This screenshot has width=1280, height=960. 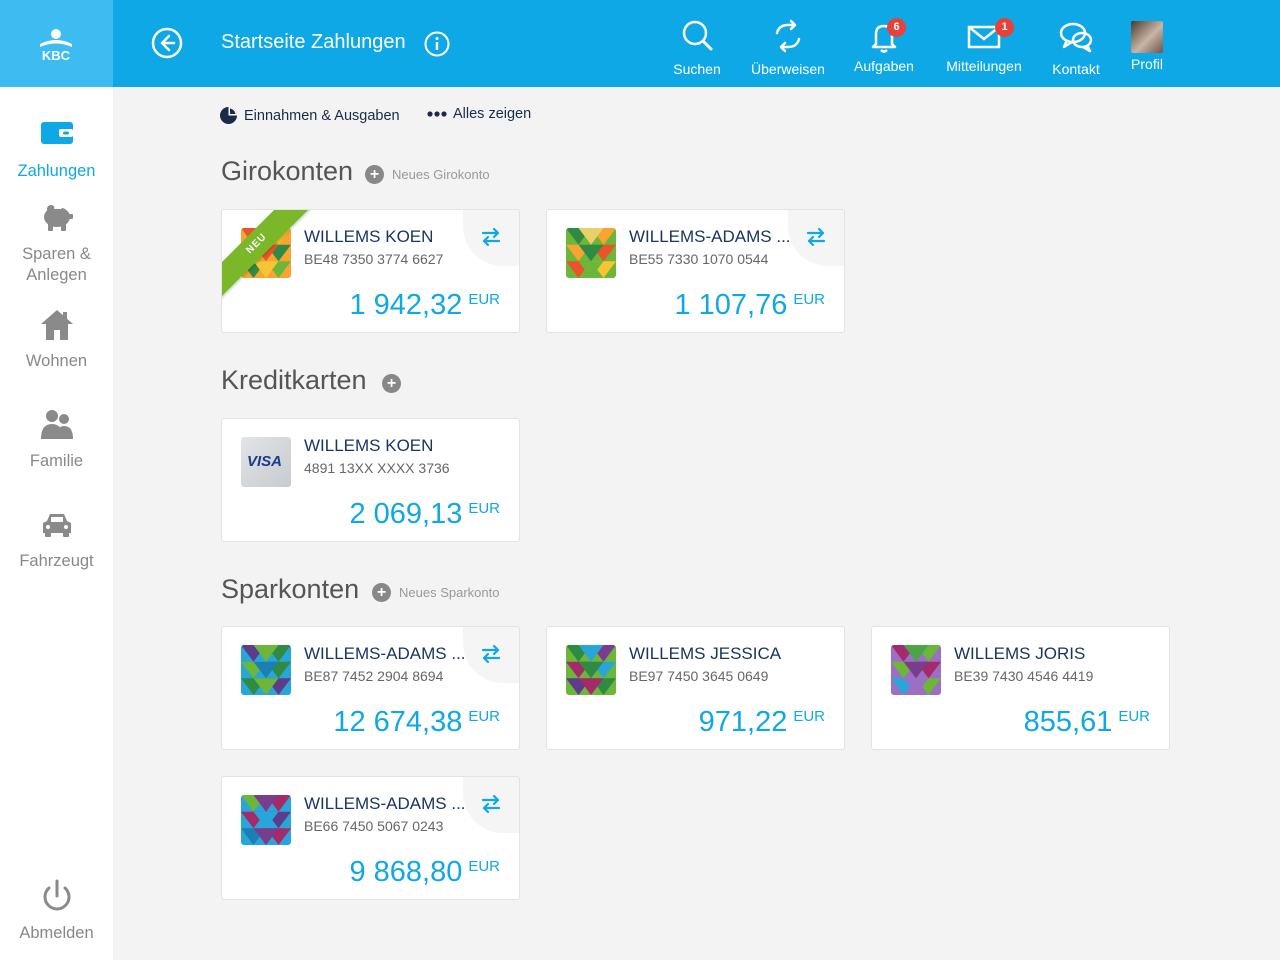 I want to click on card-holder-name: WILLEMS KOEN, so click(x=369, y=445).